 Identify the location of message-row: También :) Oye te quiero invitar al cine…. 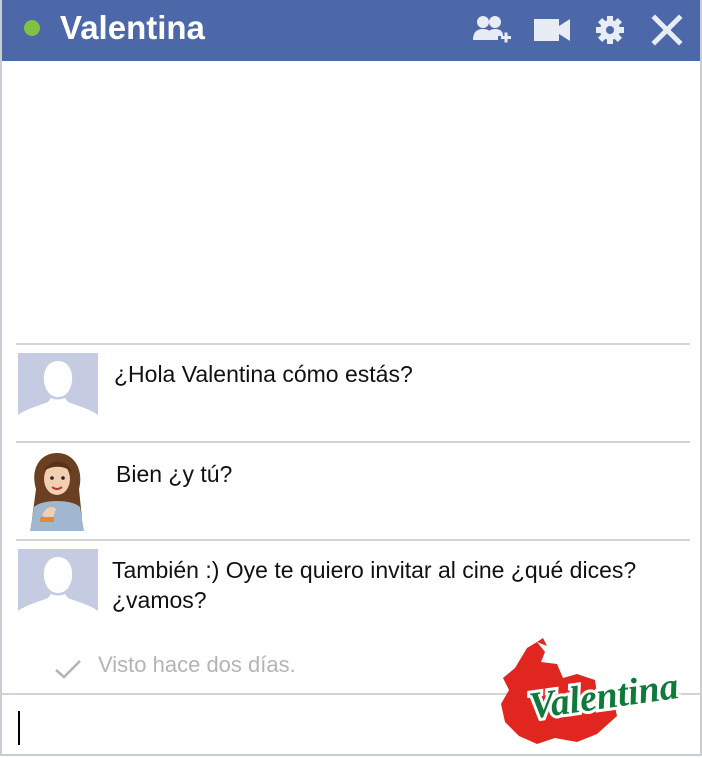
(353, 595).